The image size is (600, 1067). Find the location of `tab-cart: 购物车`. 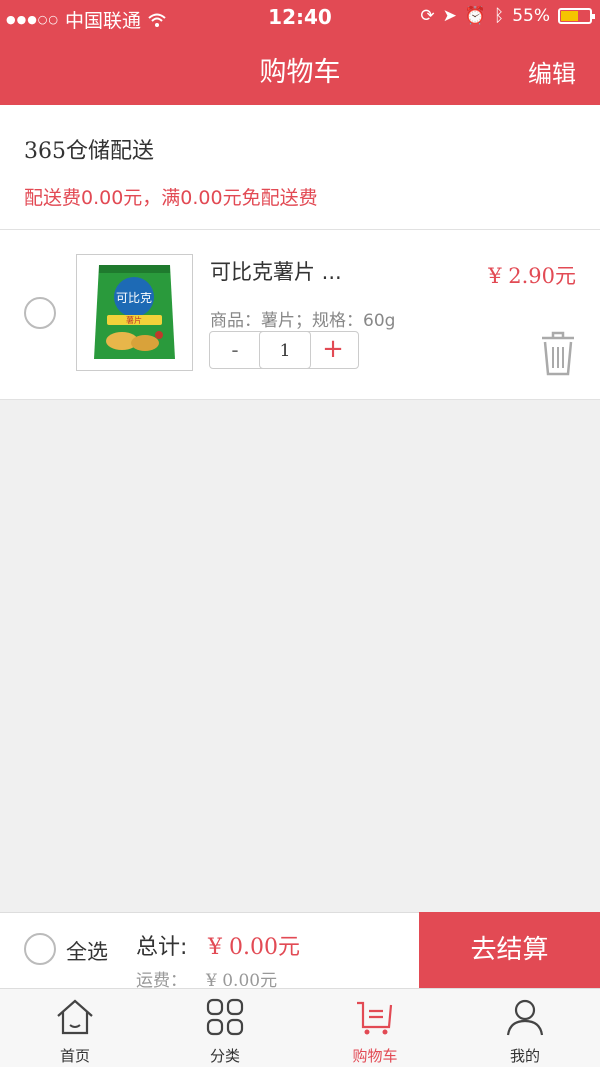

tab-cart: 购物车 is located at coordinates (375, 1028).